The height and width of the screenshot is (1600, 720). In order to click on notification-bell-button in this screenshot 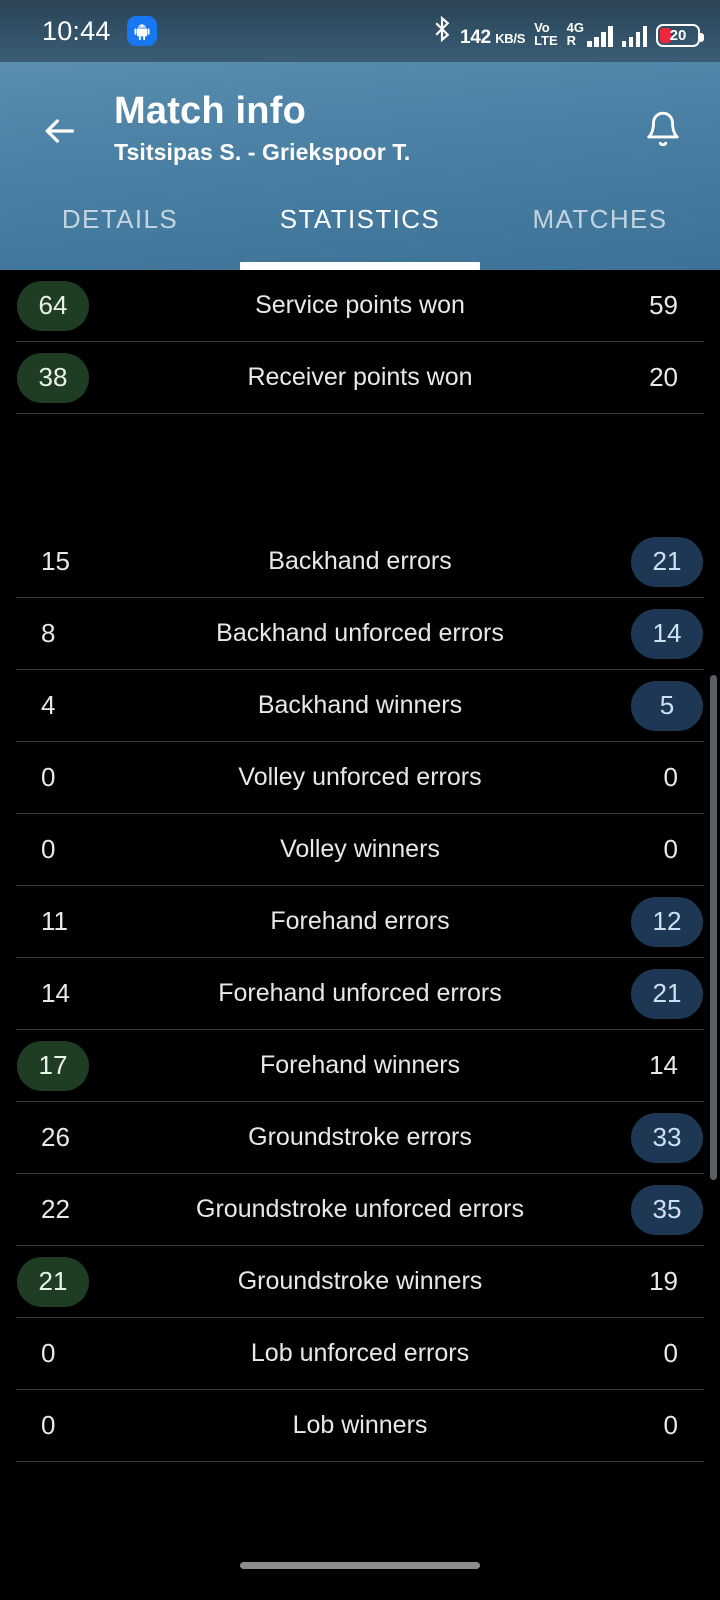, I will do `click(663, 129)`.